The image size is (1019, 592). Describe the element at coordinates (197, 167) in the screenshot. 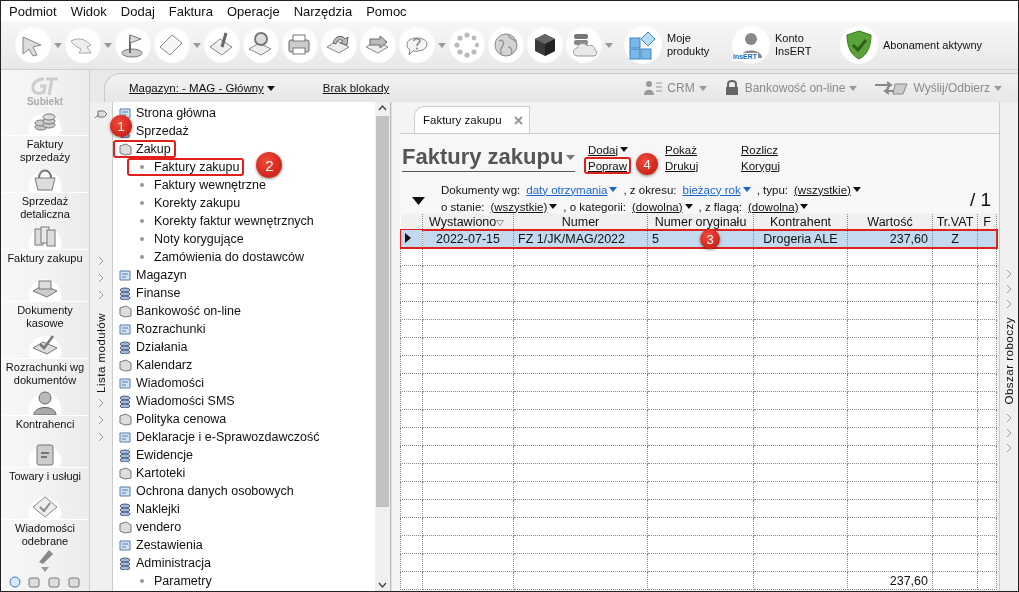

I see `tree-item: Faktury zakupu` at that location.